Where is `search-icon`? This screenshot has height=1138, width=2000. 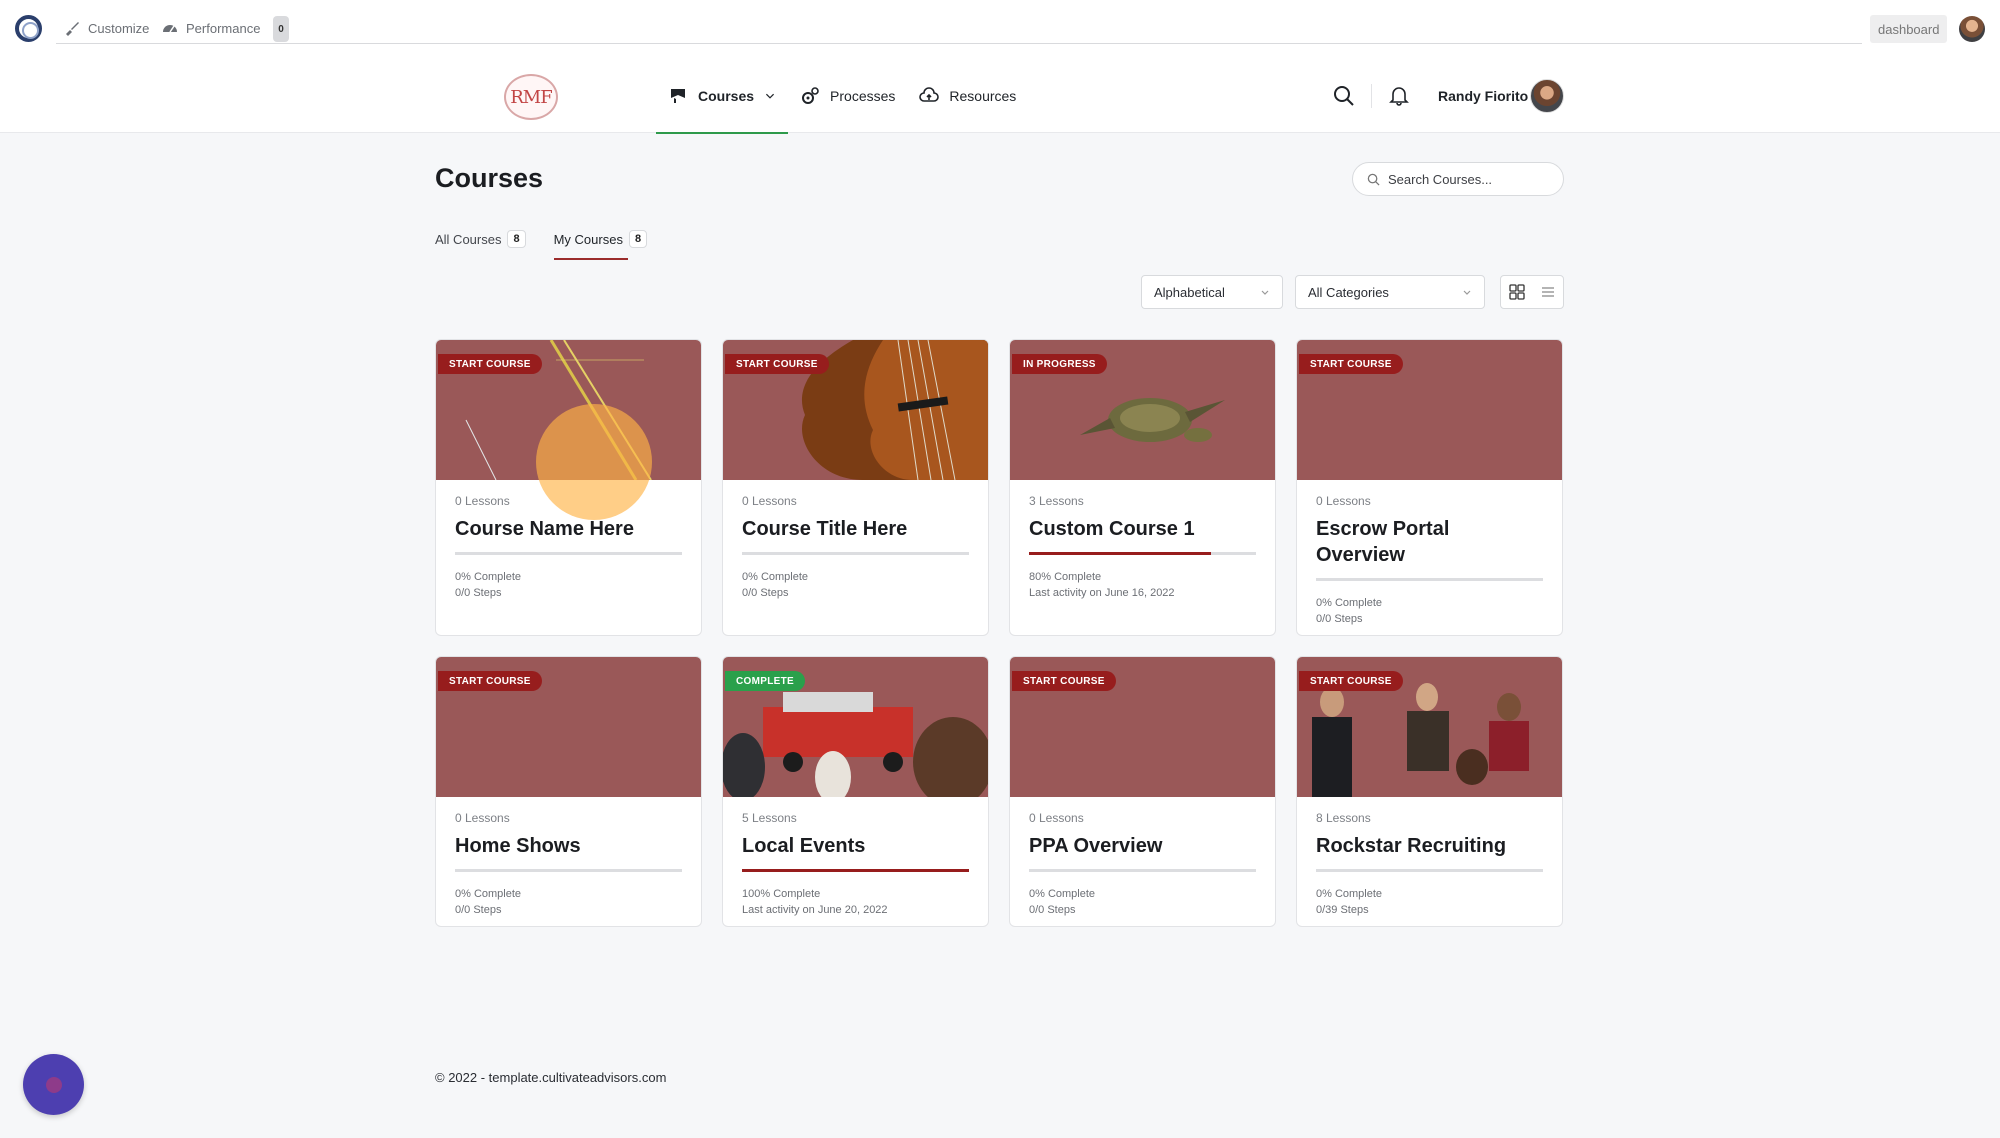
search-icon is located at coordinates (1344, 96).